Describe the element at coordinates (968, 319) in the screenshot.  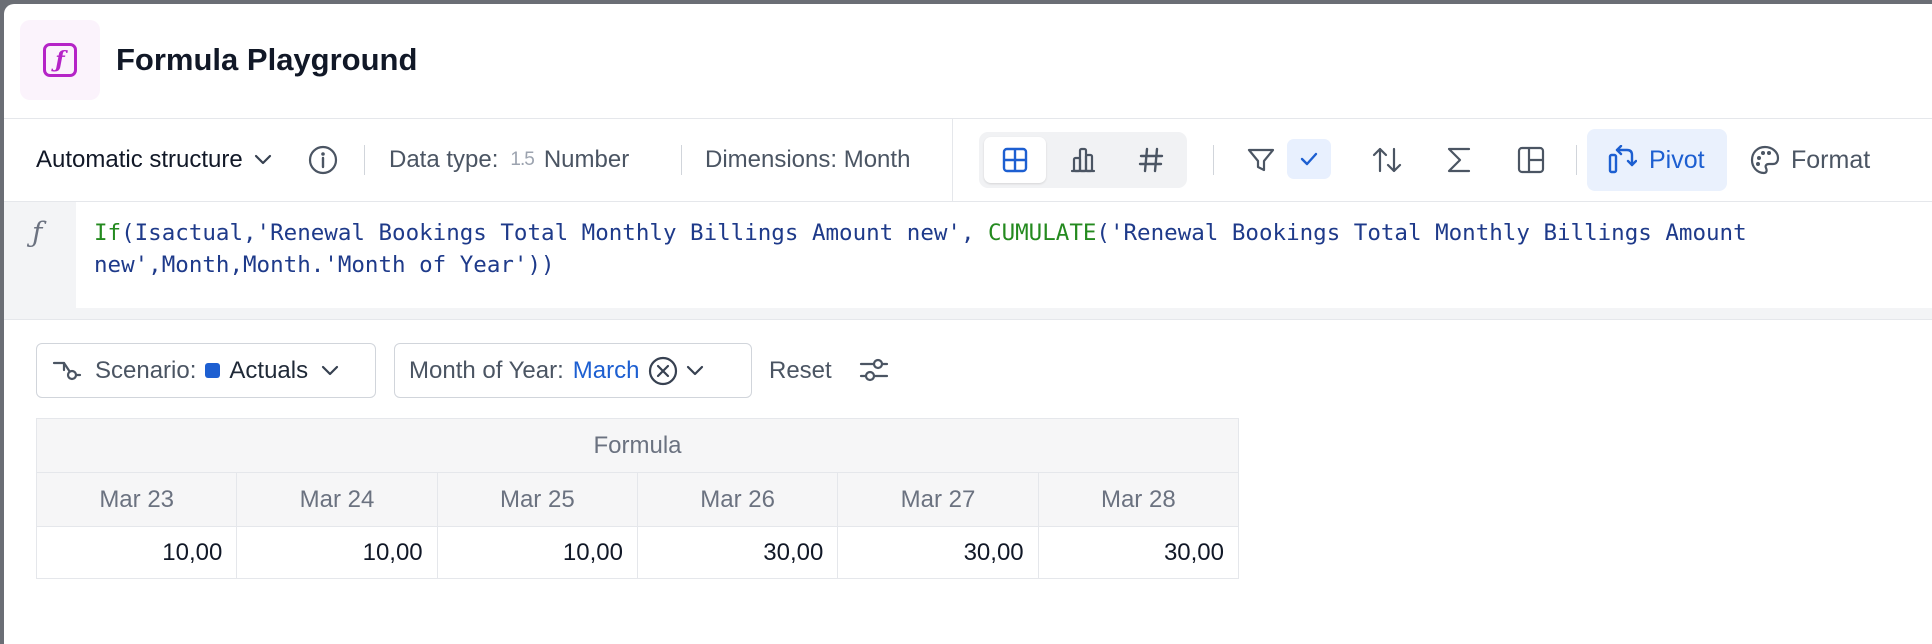
I see `formula-divider` at that location.